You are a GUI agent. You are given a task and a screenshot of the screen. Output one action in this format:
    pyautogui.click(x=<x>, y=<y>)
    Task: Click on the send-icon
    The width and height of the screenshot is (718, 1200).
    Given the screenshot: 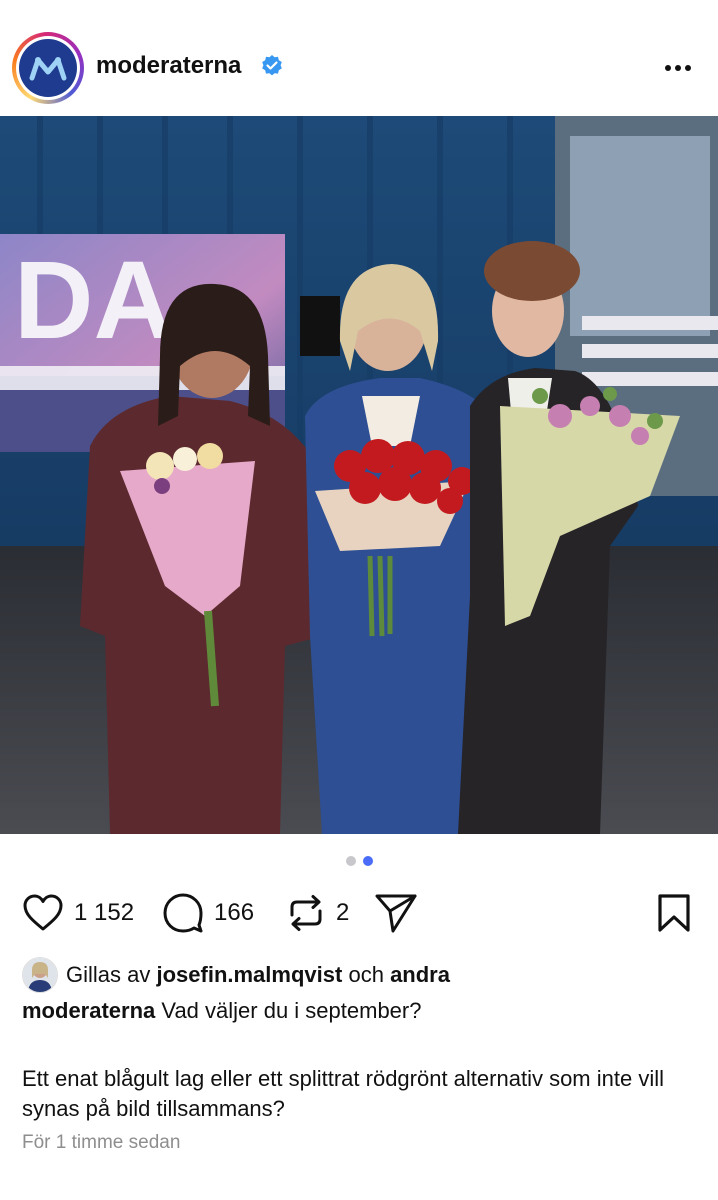 What is the action you would take?
    pyautogui.click(x=396, y=913)
    